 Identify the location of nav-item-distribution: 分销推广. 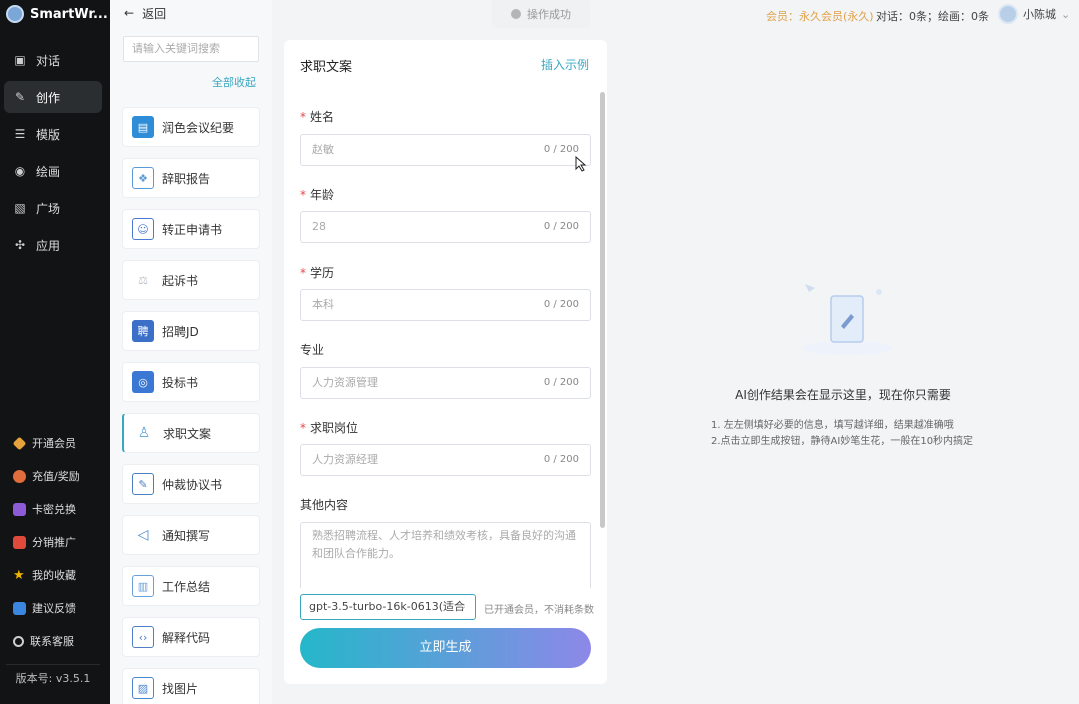
(55, 542).